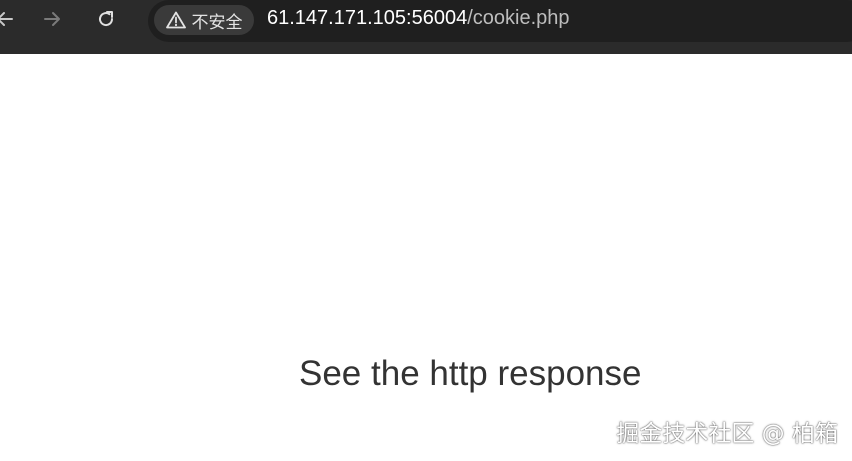  What do you see at coordinates (175, 20) in the screenshot?
I see `warning-triangle-icon` at bounding box center [175, 20].